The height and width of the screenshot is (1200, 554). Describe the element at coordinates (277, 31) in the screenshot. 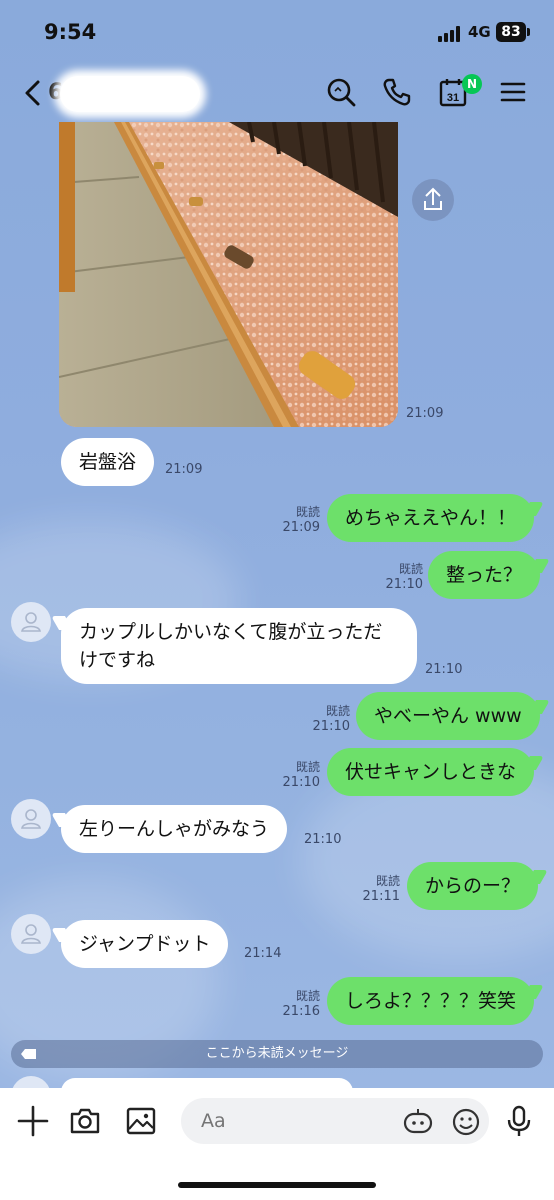

I see `status-bar: 9:54 4G 83` at that location.